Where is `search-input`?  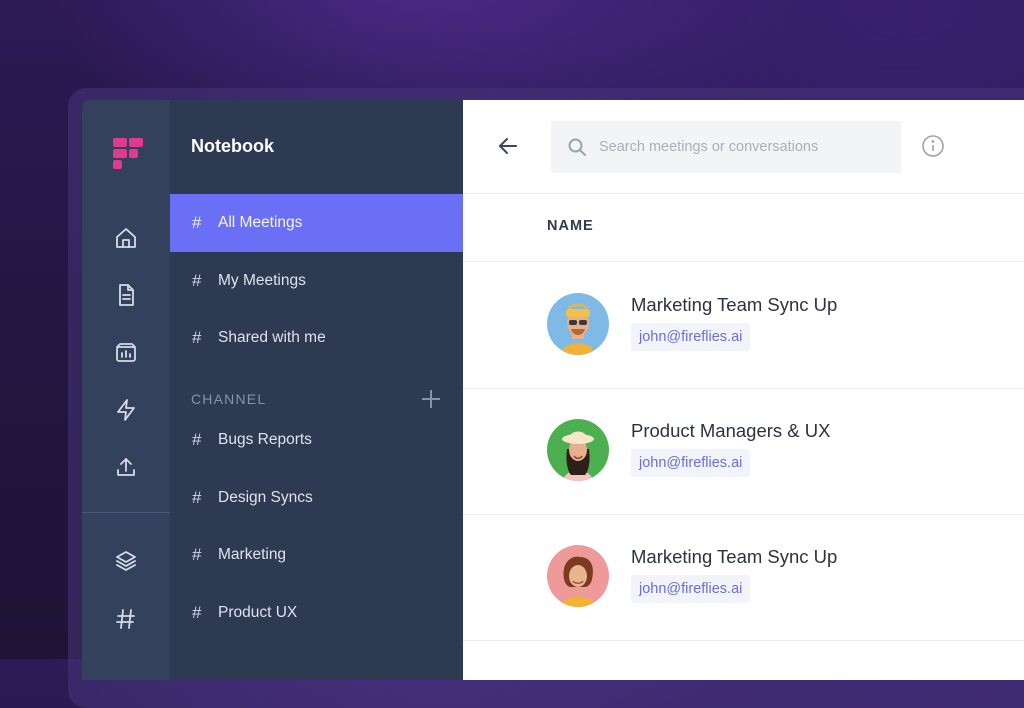 search-input is located at coordinates (744, 147).